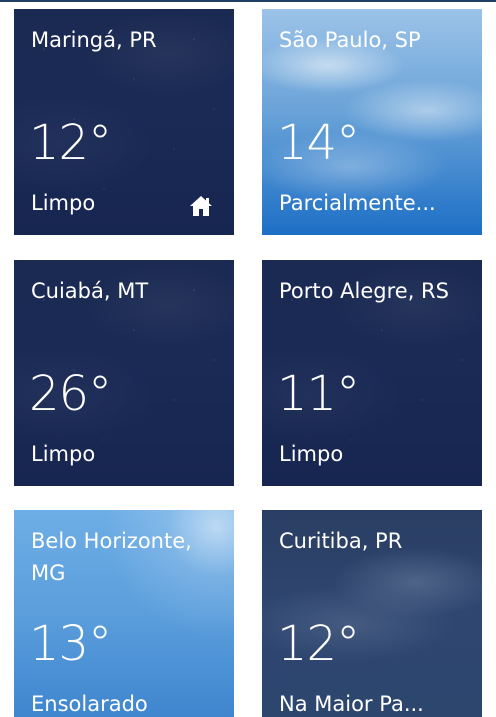 This screenshot has height=717, width=496. Describe the element at coordinates (70, 394) in the screenshot. I see `temperature: 26°` at that location.